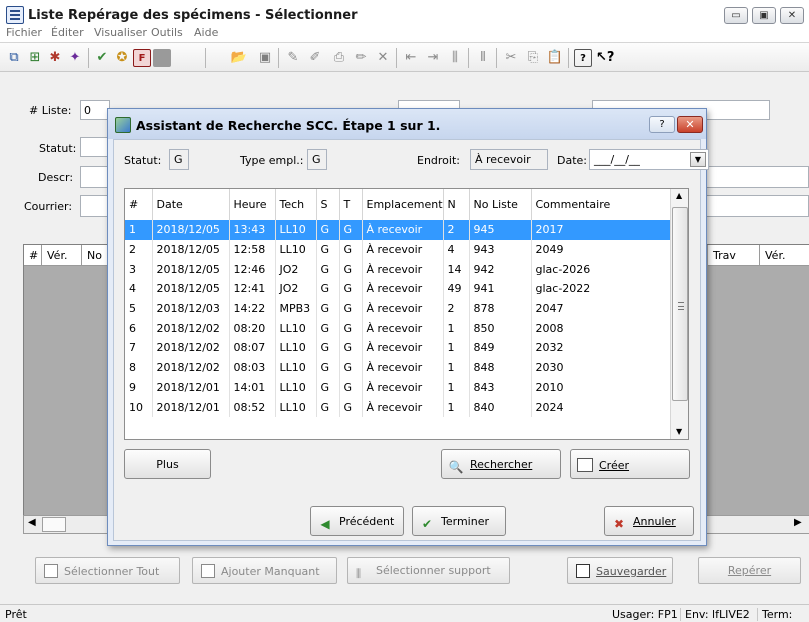  Describe the element at coordinates (35, 58) in the screenshot. I see `tree-icon: ⊞` at that location.